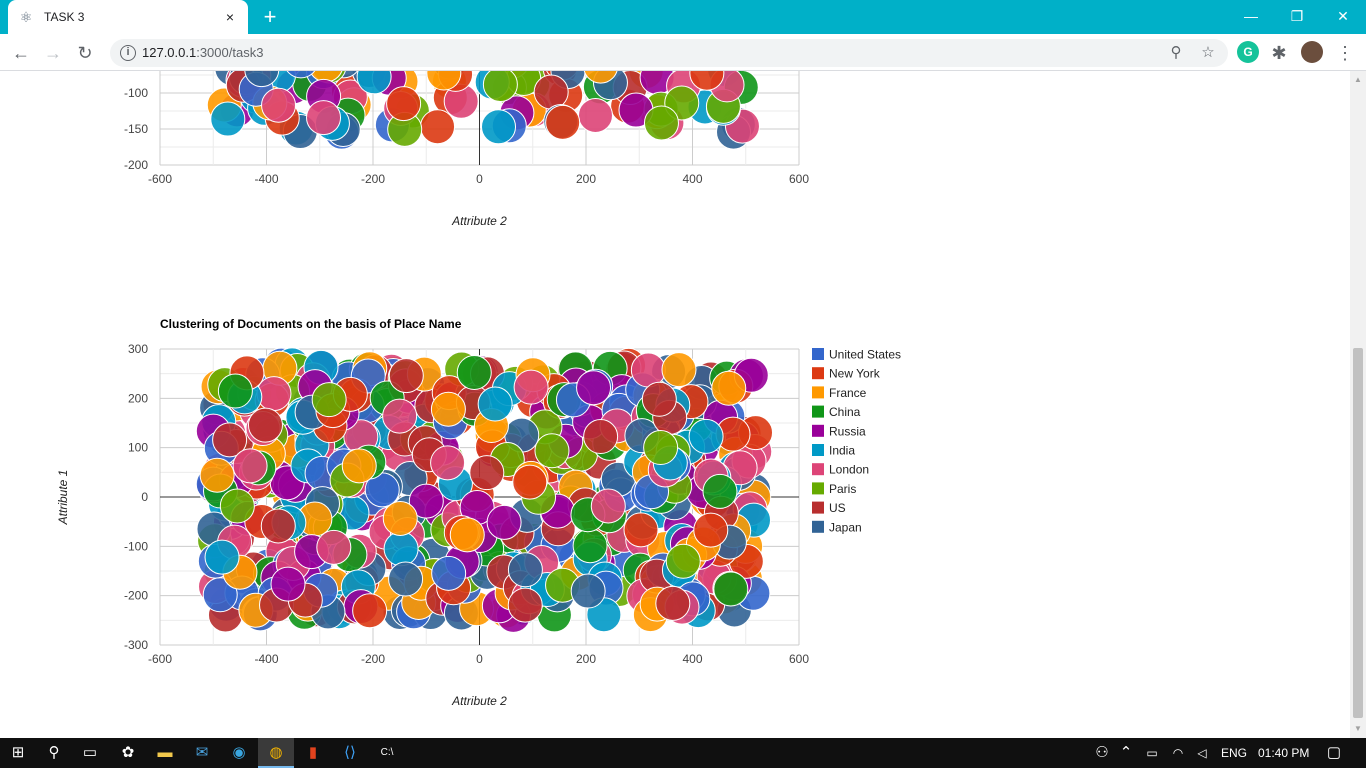 The width and height of the screenshot is (1366, 768). What do you see at coordinates (165, 753) in the screenshot?
I see `file-explorer-icon: ▬` at bounding box center [165, 753].